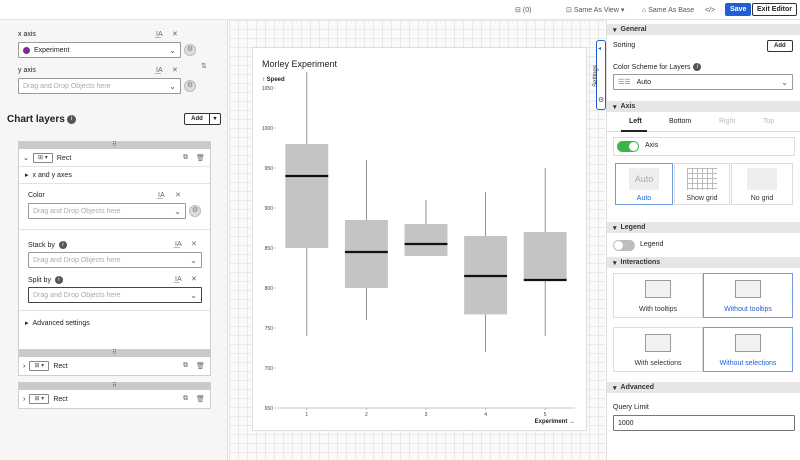 This screenshot has width=800, height=460. Describe the element at coordinates (748, 343) in the screenshot. I see `no-selection-icon` at that location.